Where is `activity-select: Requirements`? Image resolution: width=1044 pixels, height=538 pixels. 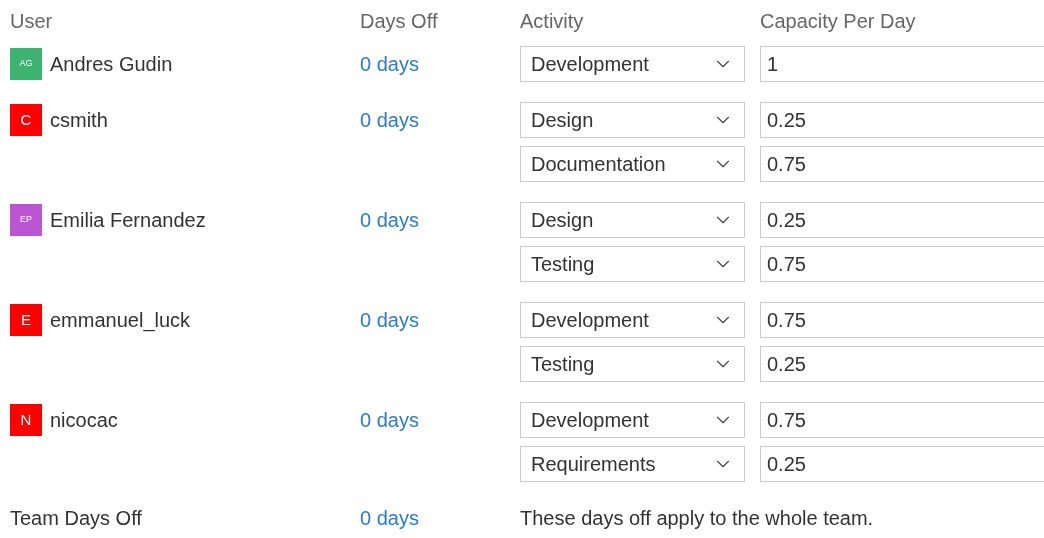
activity-select: Requirements is located at coordinates (632, 464).